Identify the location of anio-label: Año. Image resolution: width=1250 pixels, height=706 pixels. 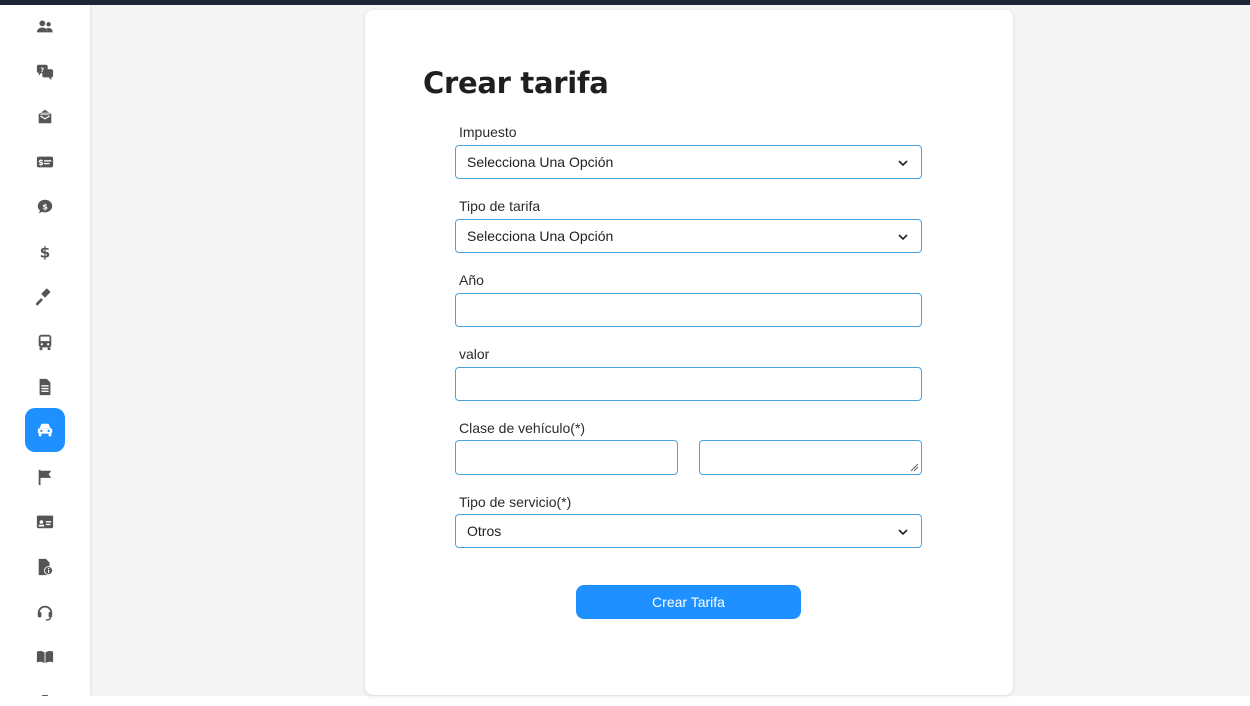
(471, 280).